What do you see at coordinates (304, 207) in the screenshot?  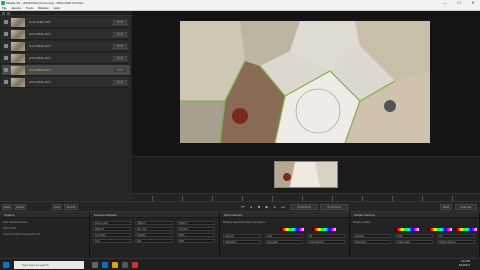 I see `timecode-field: 00:00:00:00` at bounding box center [304, 207].